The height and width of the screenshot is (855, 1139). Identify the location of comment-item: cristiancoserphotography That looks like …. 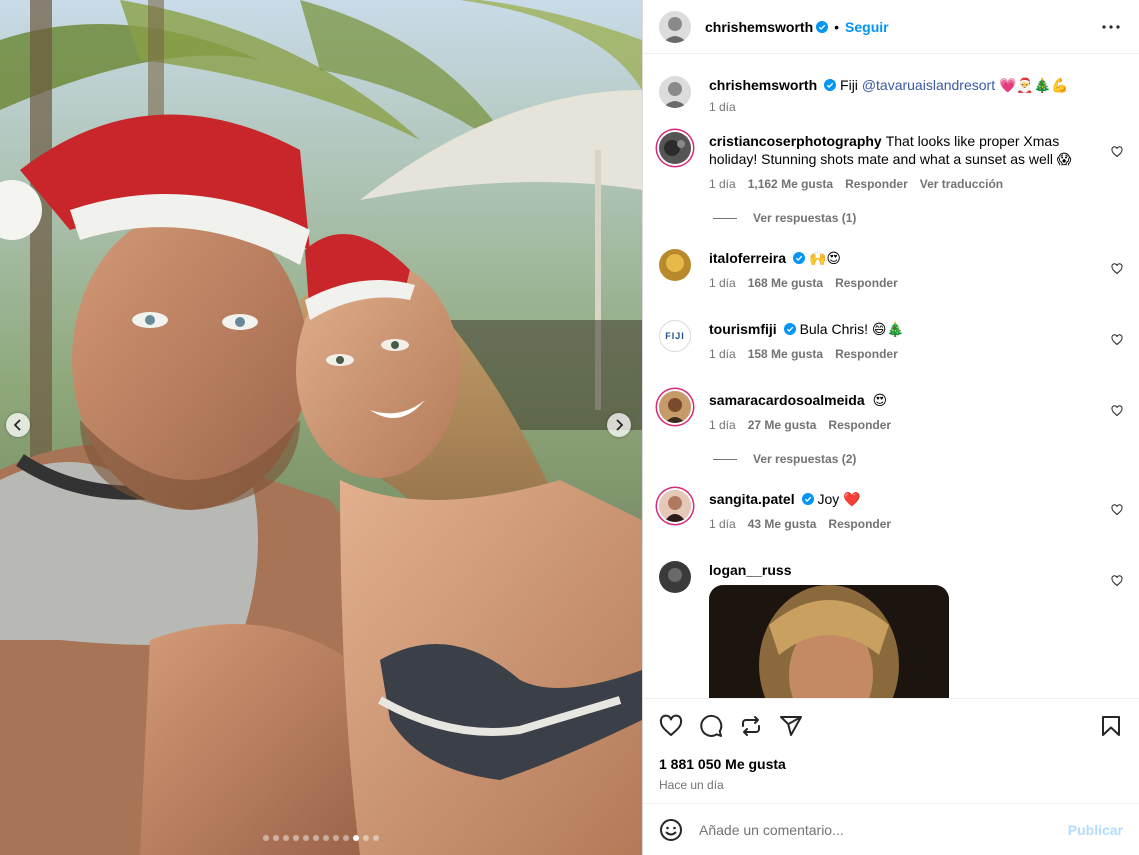
(891, 161).